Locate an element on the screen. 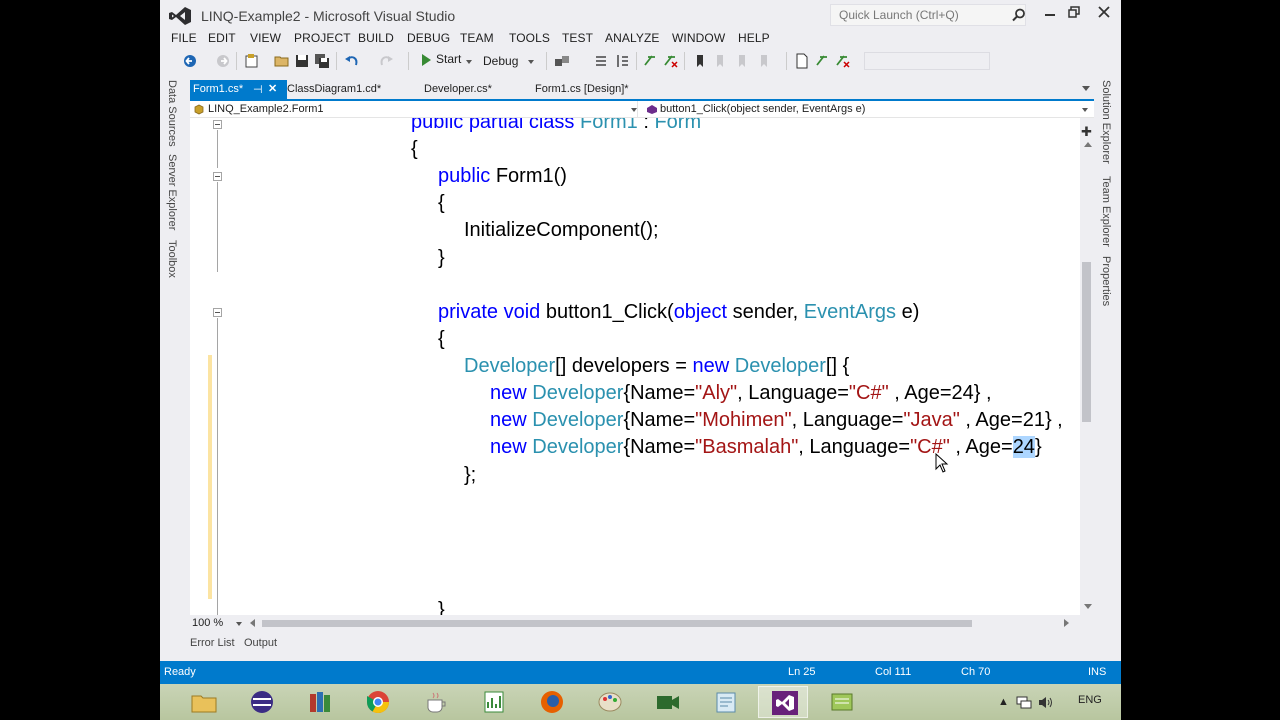  previous-bookmark-icon is located at coordinates (720, 61).